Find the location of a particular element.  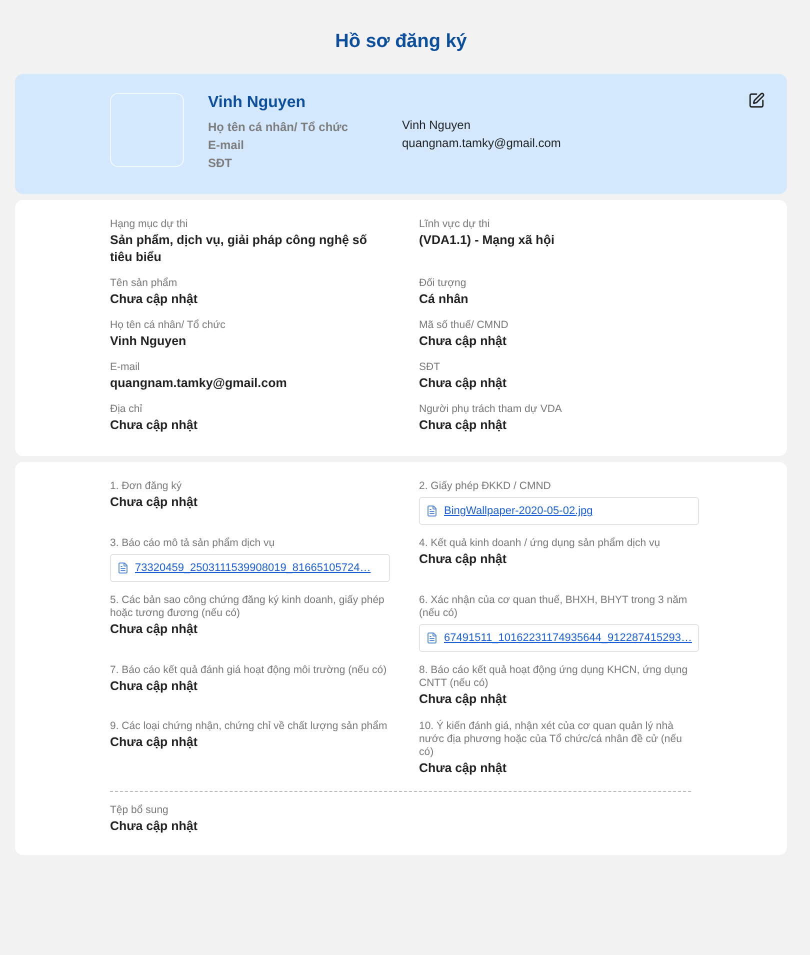

field-value: Vinh Nguyen is located at coordinates (149, 341).